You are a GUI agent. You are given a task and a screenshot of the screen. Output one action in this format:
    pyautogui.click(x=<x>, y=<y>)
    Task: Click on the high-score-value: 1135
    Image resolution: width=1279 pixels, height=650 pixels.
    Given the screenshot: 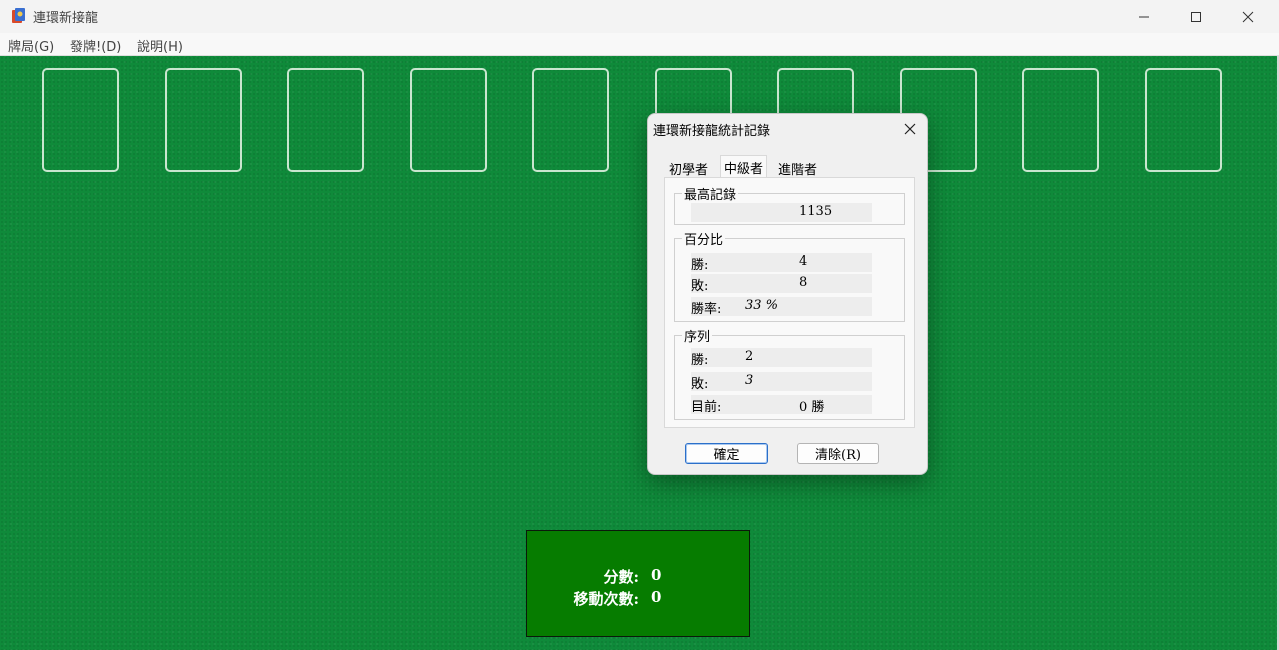 What is the action you would take?
    pyautogui.click(x=816, y=211)
    